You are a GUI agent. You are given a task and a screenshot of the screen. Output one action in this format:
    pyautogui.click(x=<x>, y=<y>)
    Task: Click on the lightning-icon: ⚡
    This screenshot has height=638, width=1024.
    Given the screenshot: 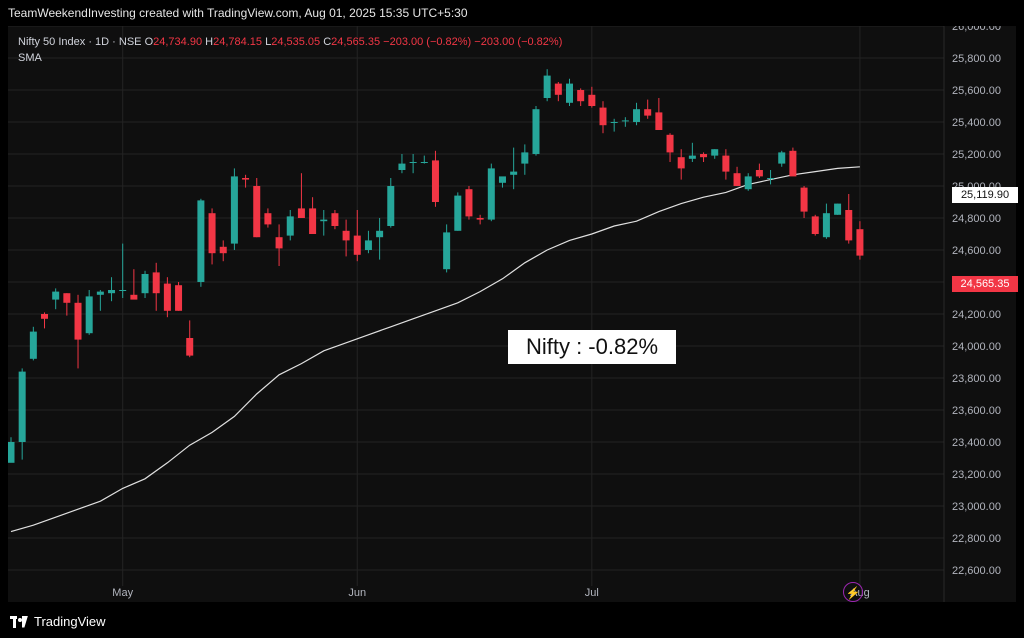 What is the action you would take?
    pyautogui.click(x=853, y=592)
    